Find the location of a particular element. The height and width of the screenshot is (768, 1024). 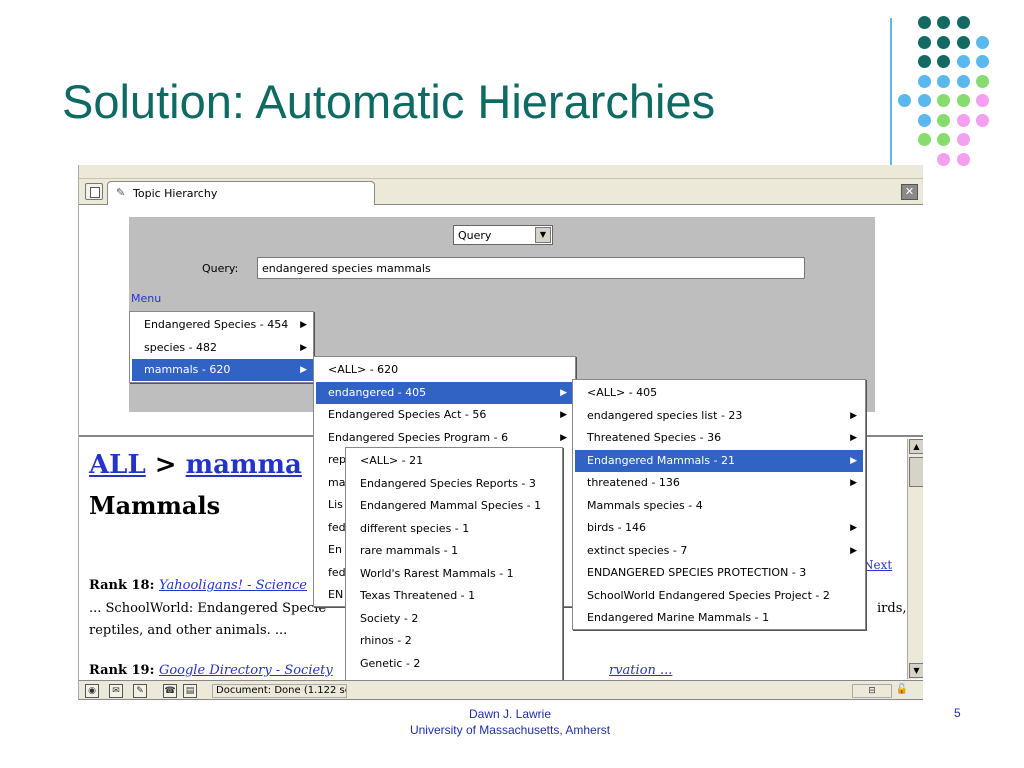

menu-item: Genetic - 2 is located at coordinates (454, 664).